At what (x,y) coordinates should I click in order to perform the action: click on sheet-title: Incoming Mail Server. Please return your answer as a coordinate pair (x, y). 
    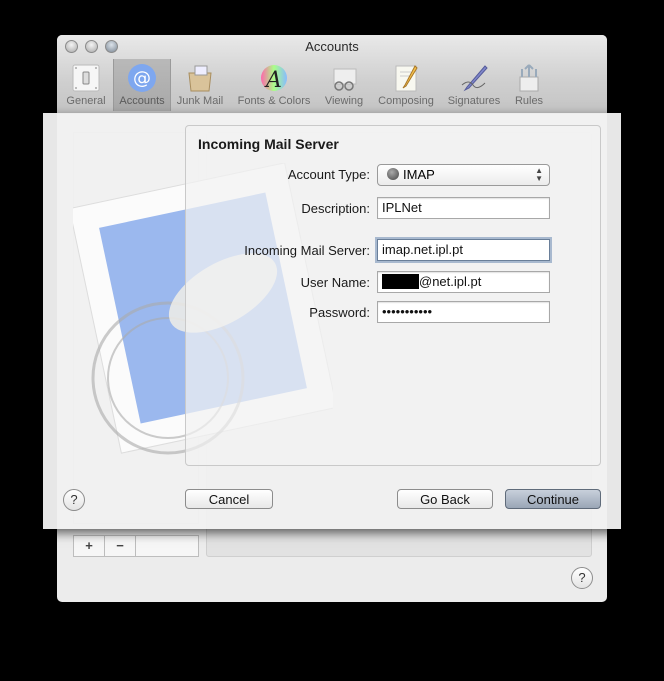
    Looking at the image, I should click on (268, 144).